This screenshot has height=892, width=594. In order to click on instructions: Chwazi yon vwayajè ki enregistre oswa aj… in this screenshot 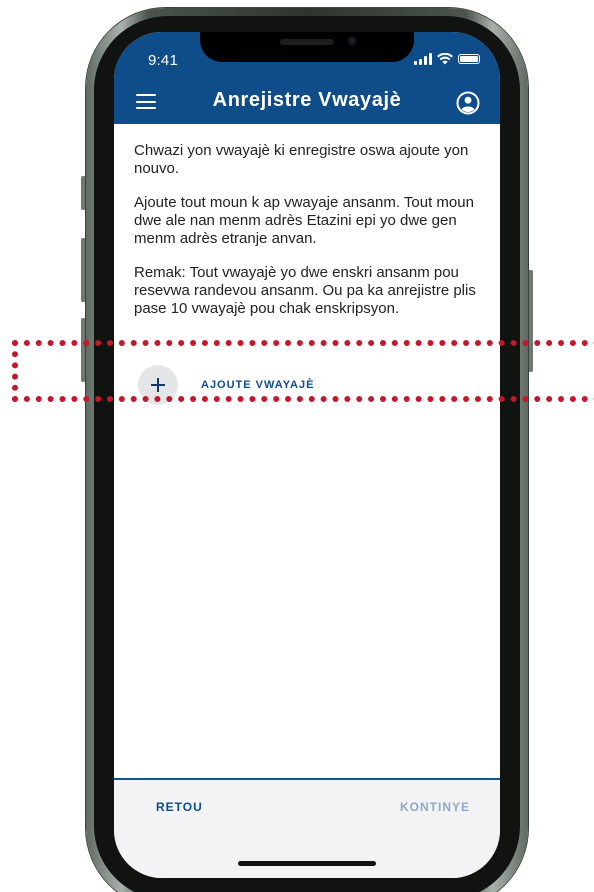, I will do `click(309, 238)`.